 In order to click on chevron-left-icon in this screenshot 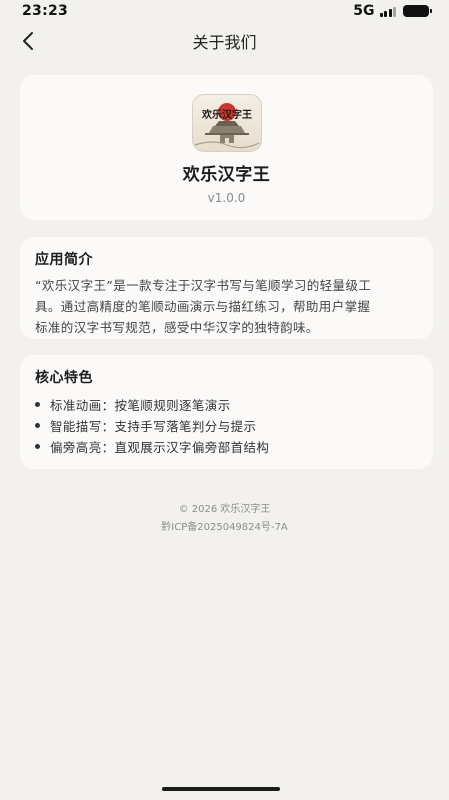, I will do `click(28, 41)`.